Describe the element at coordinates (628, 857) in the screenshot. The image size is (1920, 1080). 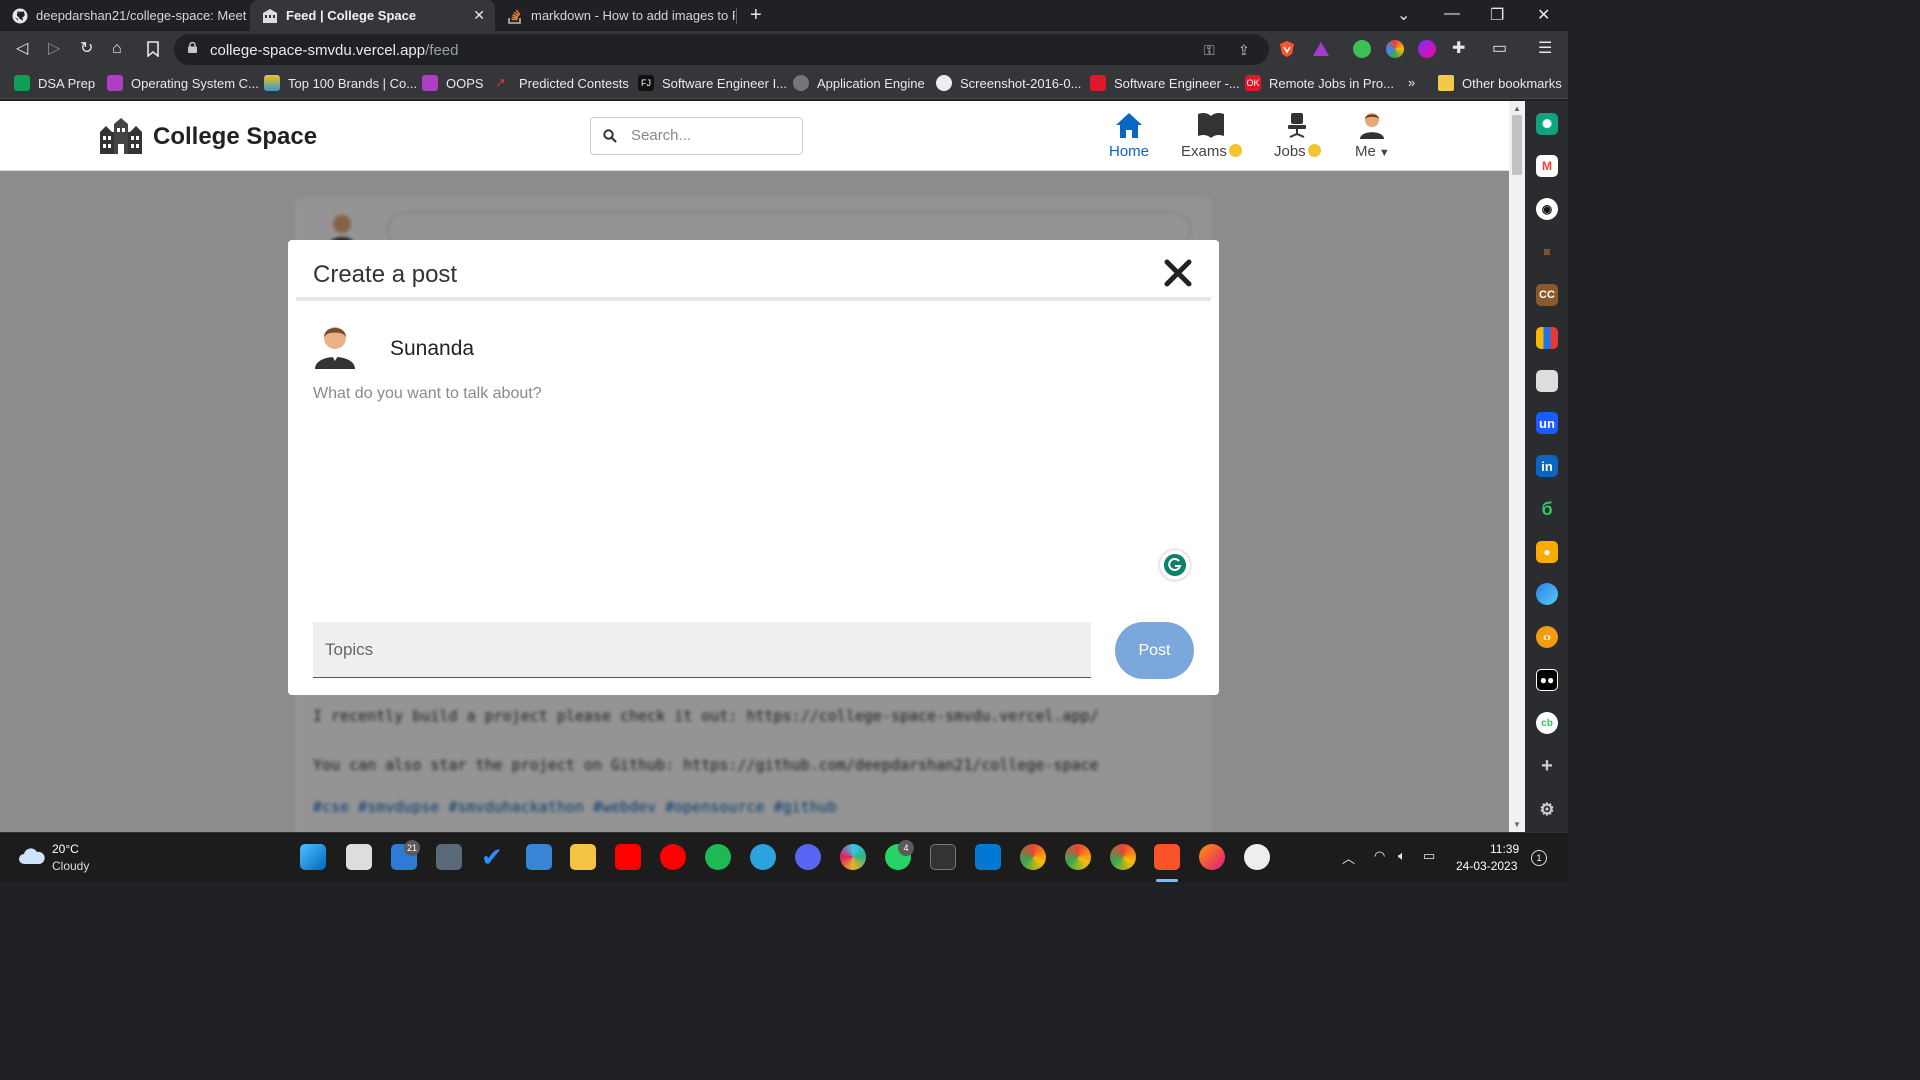
I see `youtube-icon` at that location.